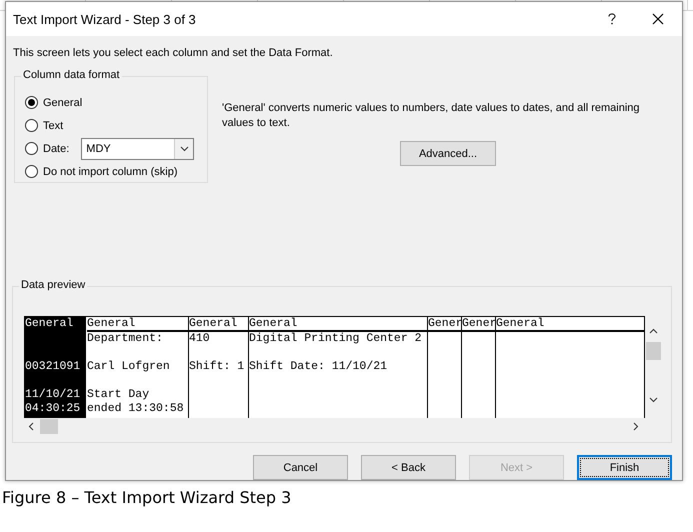 This screenshot has height=532, width=693. I want to click on wizard-button: Finish, so click(624, 467).